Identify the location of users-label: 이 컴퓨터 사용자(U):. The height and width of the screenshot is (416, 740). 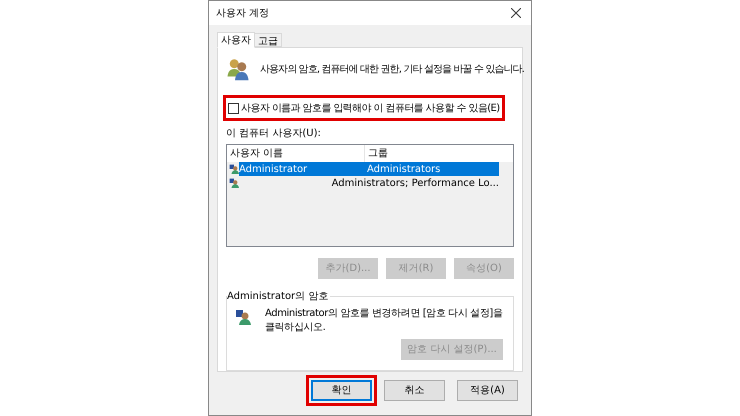
(274, 134).